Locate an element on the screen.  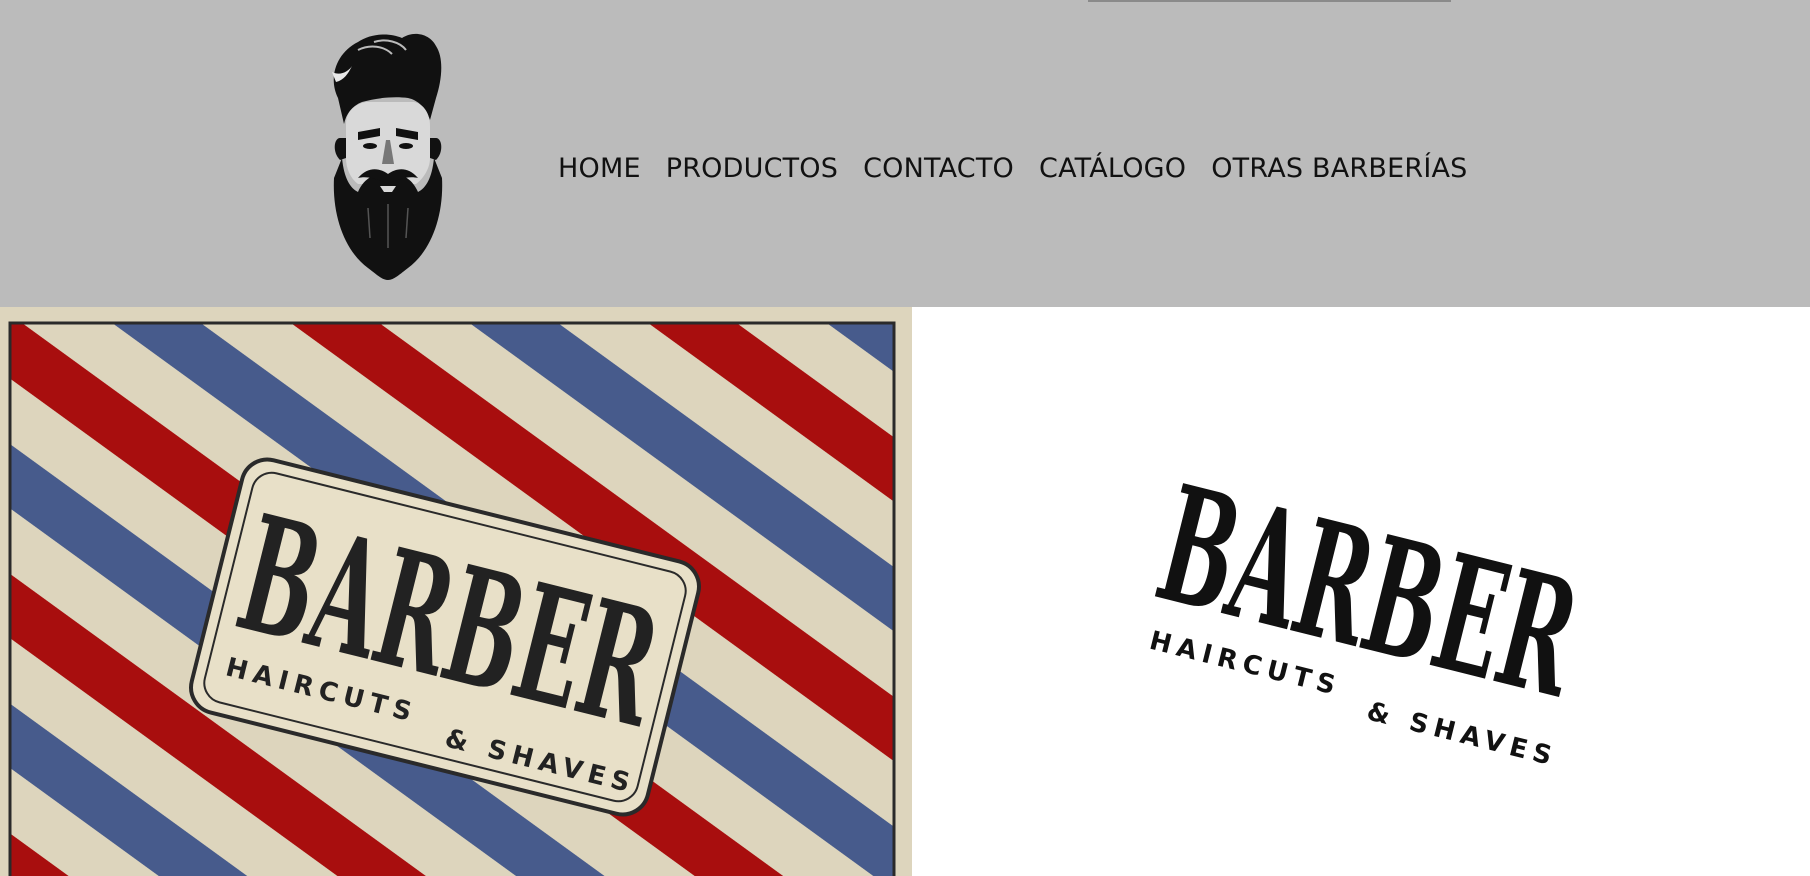
nav-otras-barberias: OTRAS BARBERÍAS is located at coordinates (1339, 168).